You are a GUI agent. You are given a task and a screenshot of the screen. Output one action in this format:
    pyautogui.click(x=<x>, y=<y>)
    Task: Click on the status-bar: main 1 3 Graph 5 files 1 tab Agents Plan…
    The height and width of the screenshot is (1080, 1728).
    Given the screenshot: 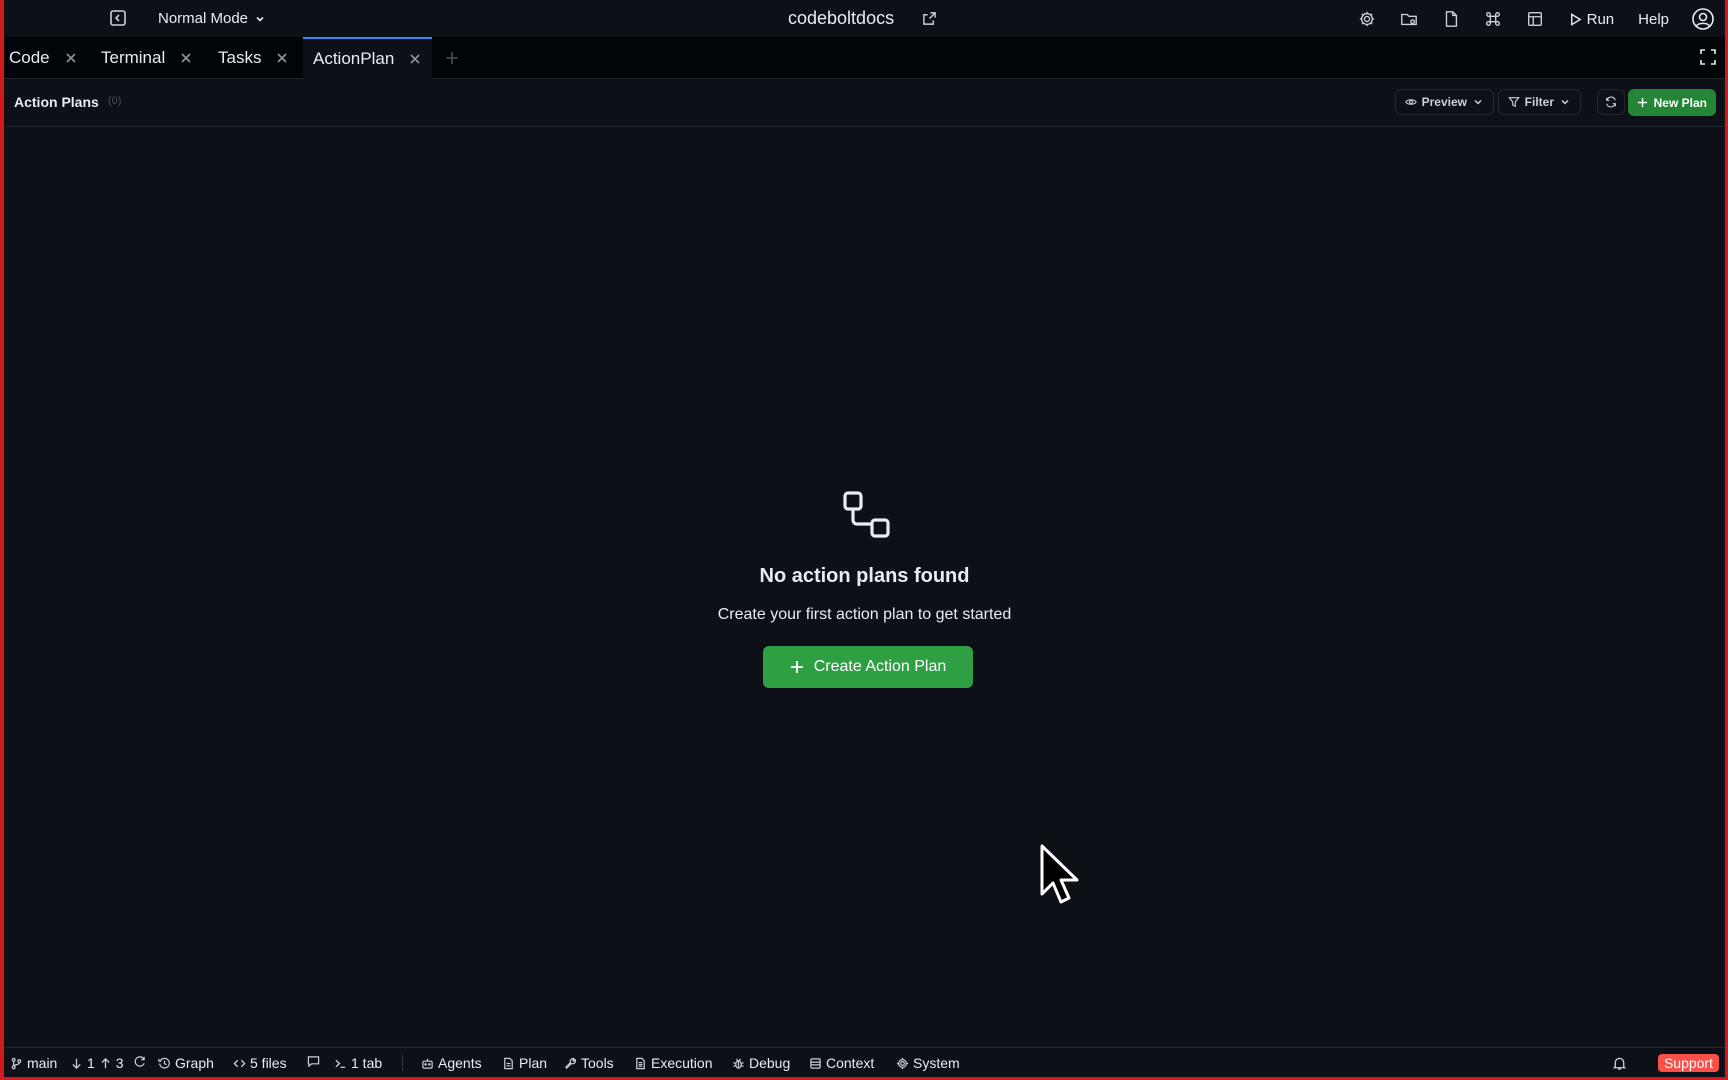 What is the action you would take?
    pyautogui.click(x=864, y=1062)
    